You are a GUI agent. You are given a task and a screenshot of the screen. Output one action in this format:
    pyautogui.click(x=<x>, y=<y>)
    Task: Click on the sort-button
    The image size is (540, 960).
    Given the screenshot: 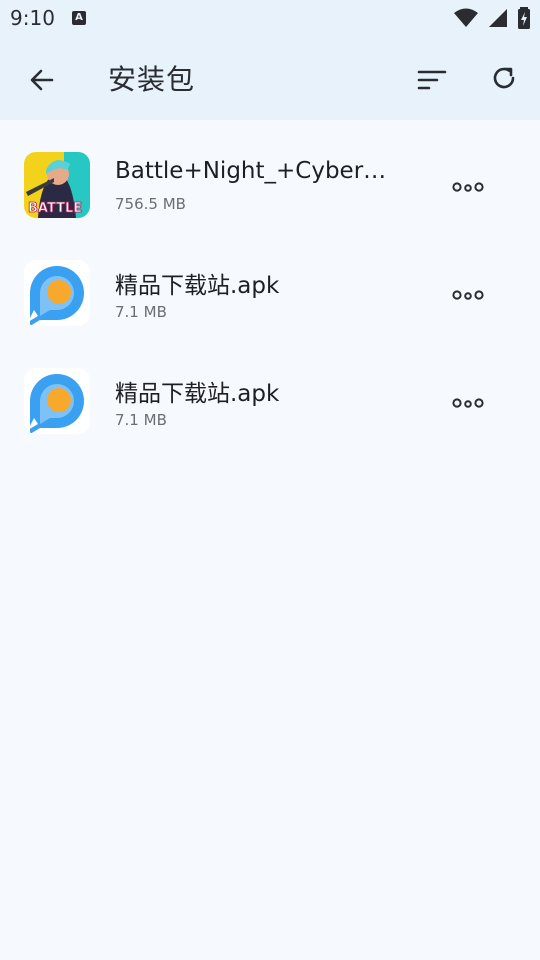 What is the action you would take?
    pyautogui.click(x=432, y=80)
    